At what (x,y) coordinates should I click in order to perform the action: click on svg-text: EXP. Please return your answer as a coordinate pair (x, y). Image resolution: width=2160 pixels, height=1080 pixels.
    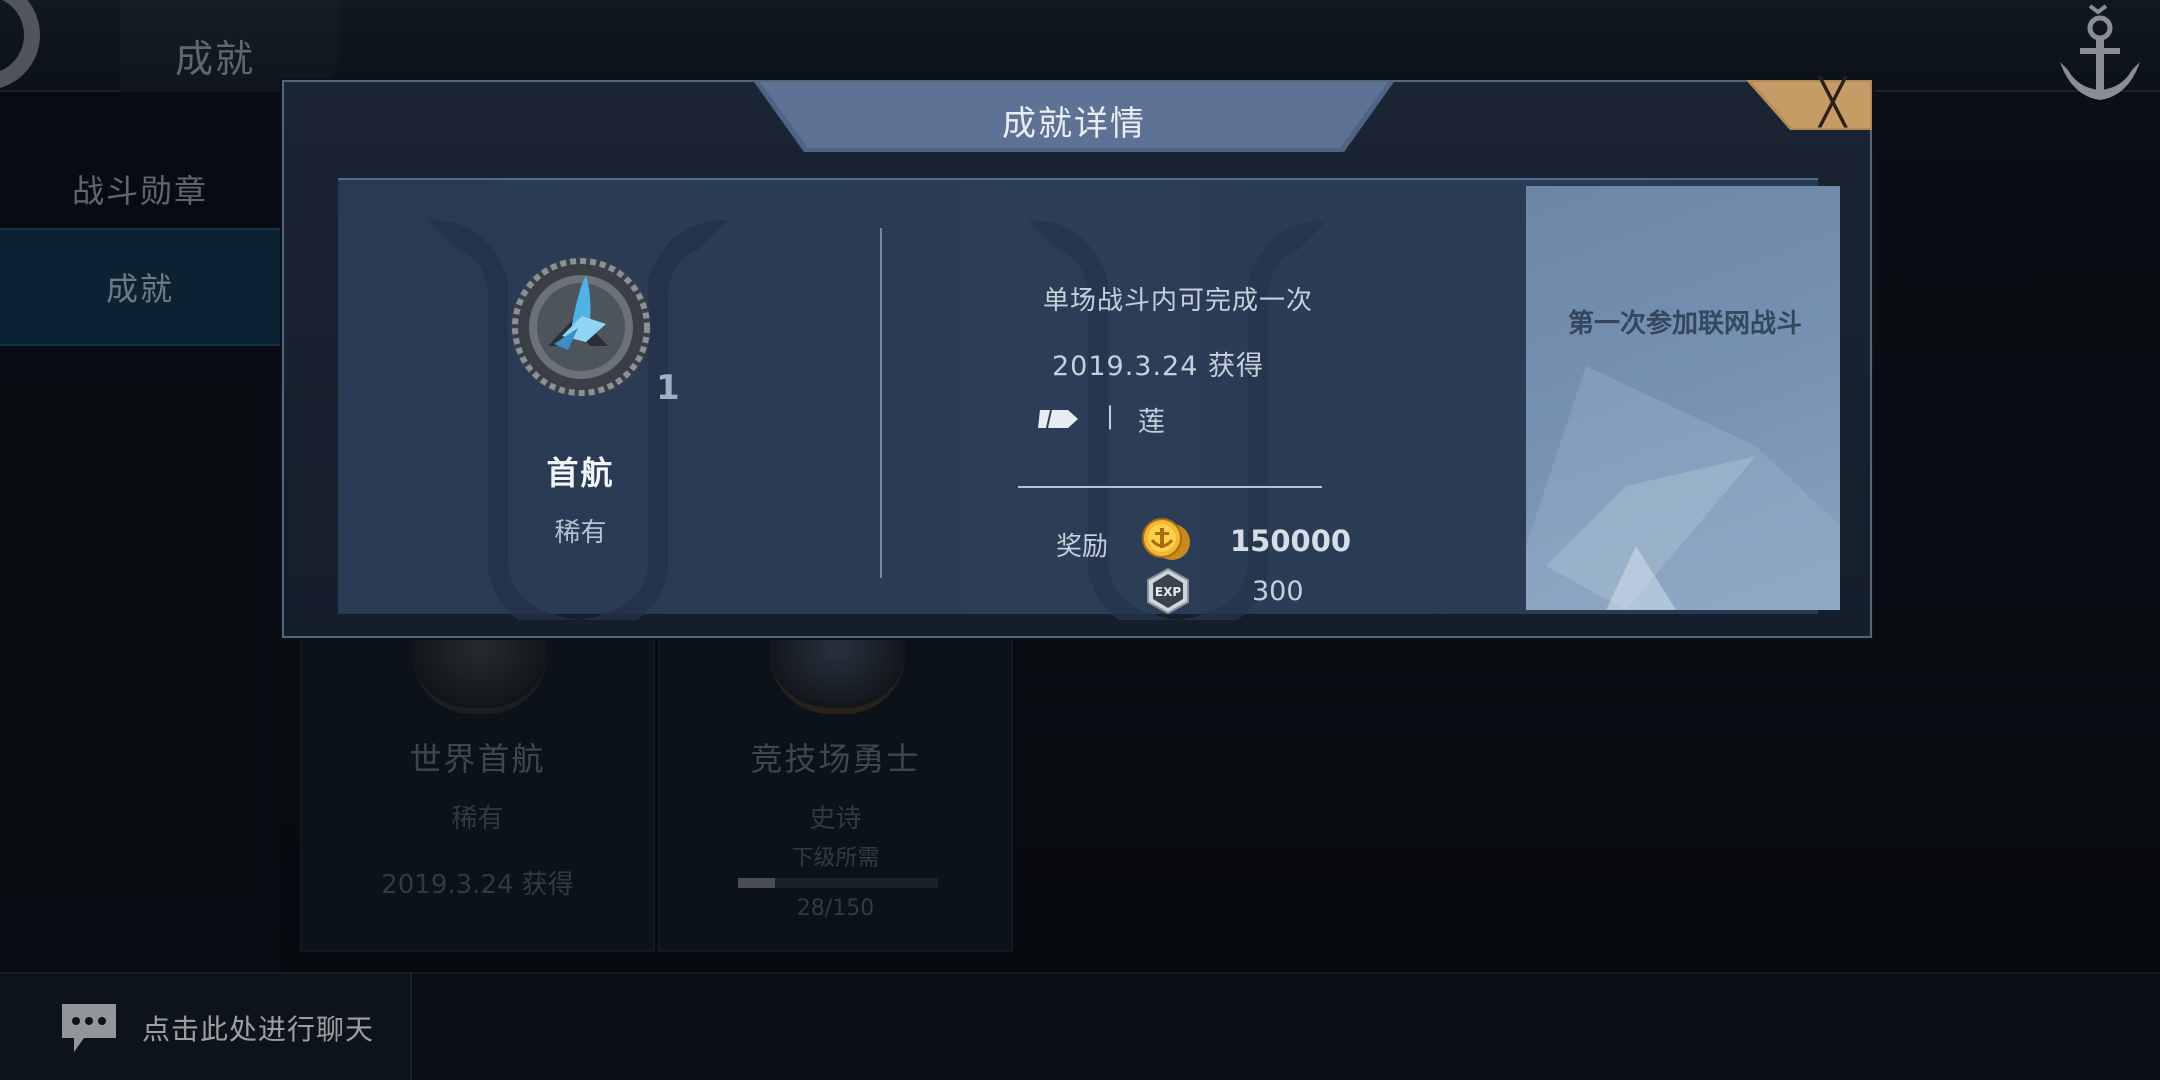
    Looking at the image, I should click on (1168, 592).